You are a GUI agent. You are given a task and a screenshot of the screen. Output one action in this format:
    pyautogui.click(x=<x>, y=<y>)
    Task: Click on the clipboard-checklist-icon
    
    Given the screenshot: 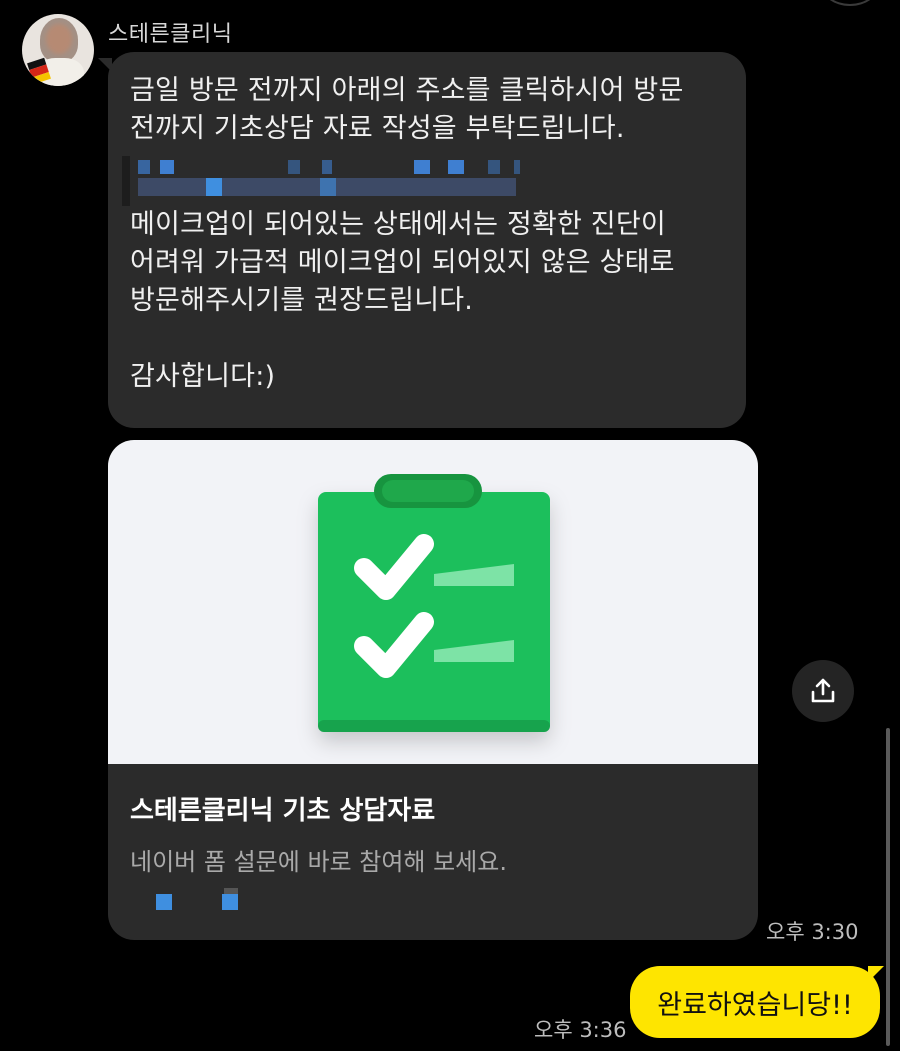 What is the action you would take?
    pyautogui.click(x=434, y=603)
    